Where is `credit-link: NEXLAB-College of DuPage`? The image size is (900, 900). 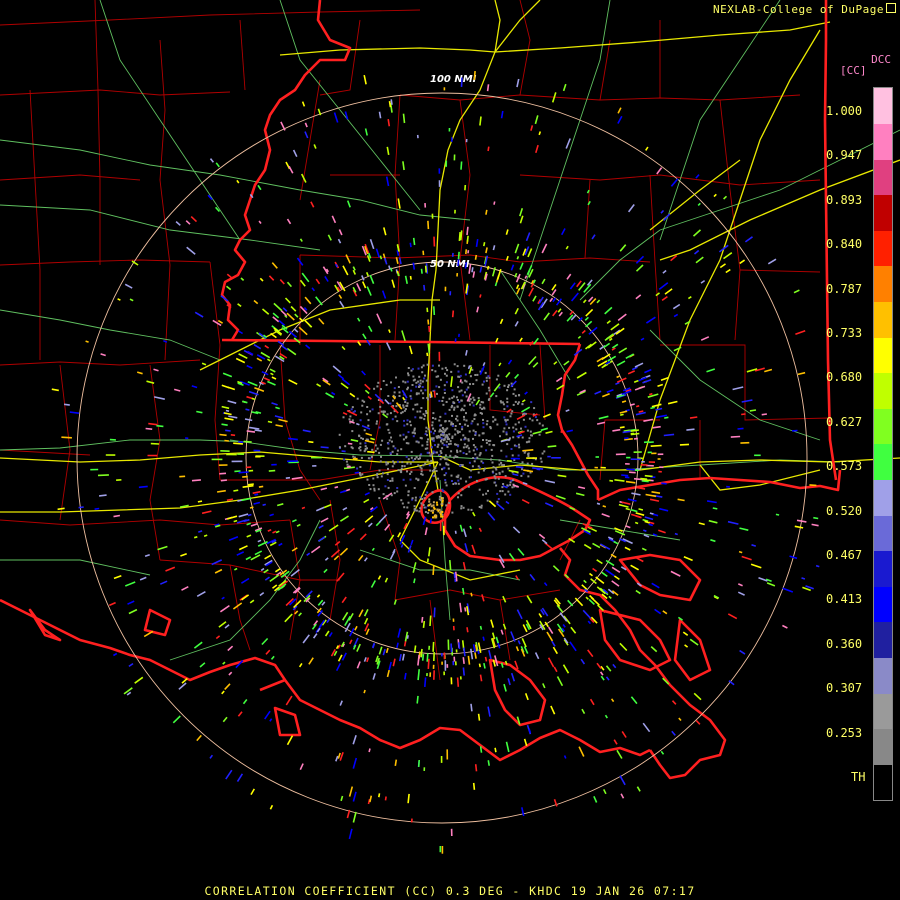 credit-link: NEXLAB-College of DuPage is located at coordinates (804, 9).